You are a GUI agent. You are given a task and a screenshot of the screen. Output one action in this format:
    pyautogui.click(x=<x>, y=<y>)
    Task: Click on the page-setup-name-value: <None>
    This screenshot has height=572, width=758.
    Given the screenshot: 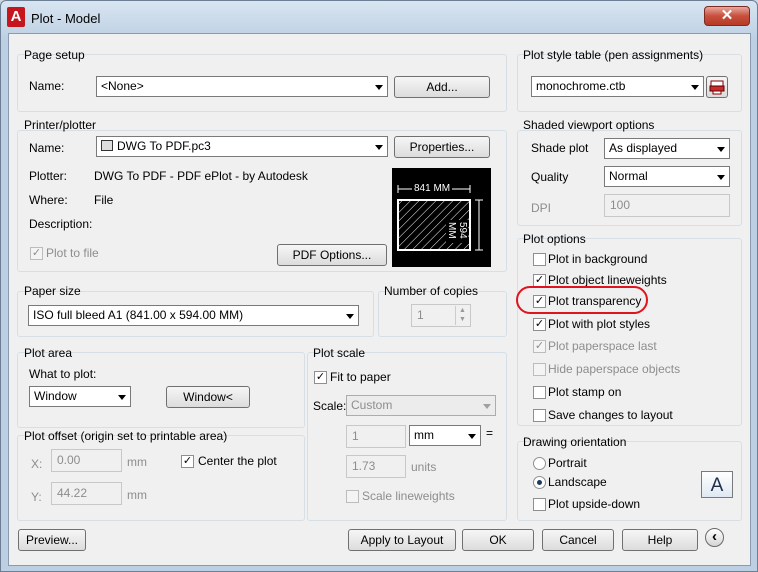 What is the action you would take?
    pyautogui.click(x=122, y=86)
    